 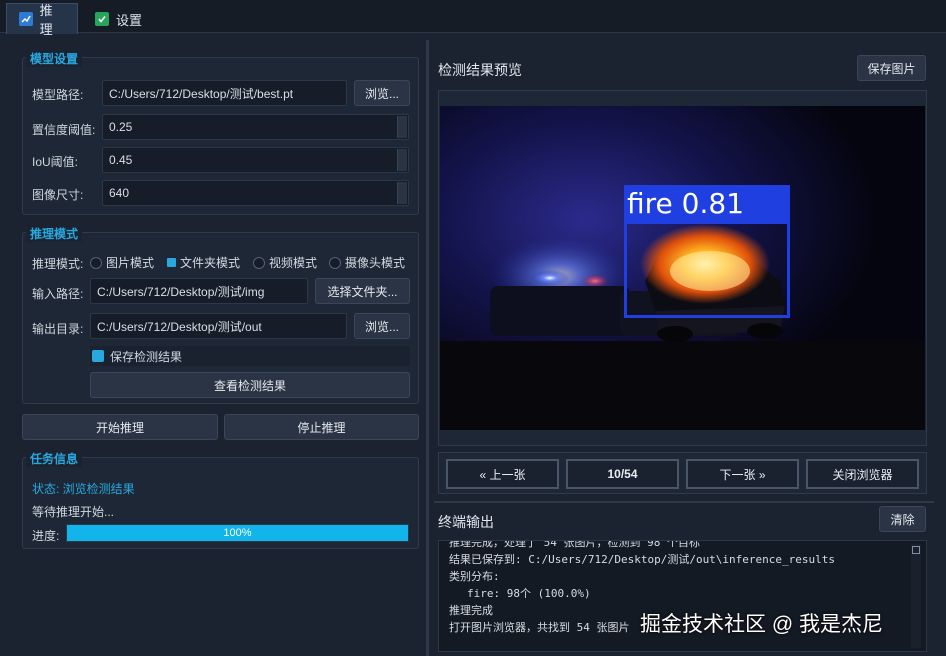 What do you see at coordinates (250, 385) in the screenshot?
I see `view-results-button: 查看检测结果` at bounding box center [250, 385].